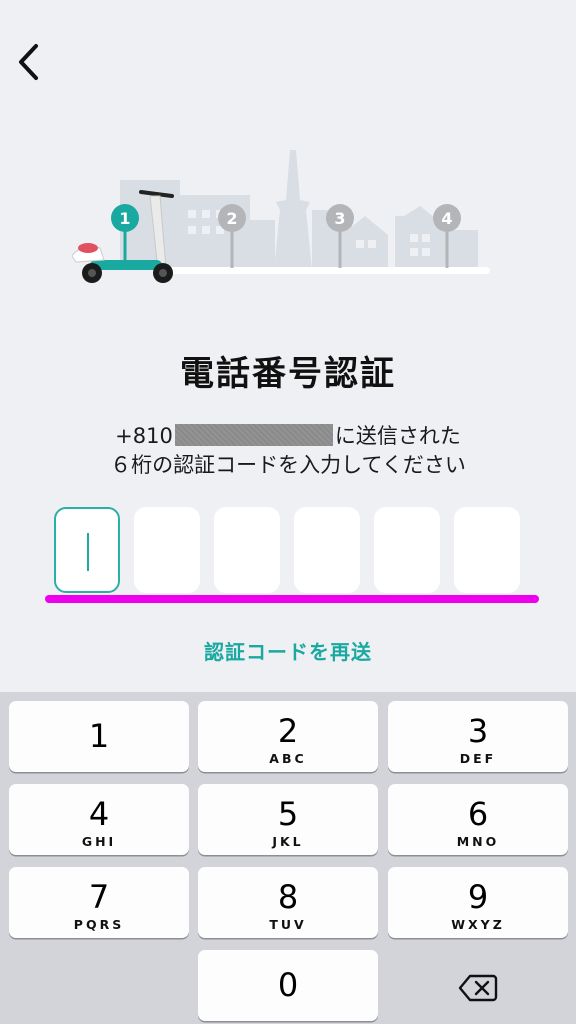 Image resolution: width=576 pixels, height=1024 pixels. Describe the element at coordinates (478, 902) in the screenshot. I see `key-9: 9 WXYZ` at that location.